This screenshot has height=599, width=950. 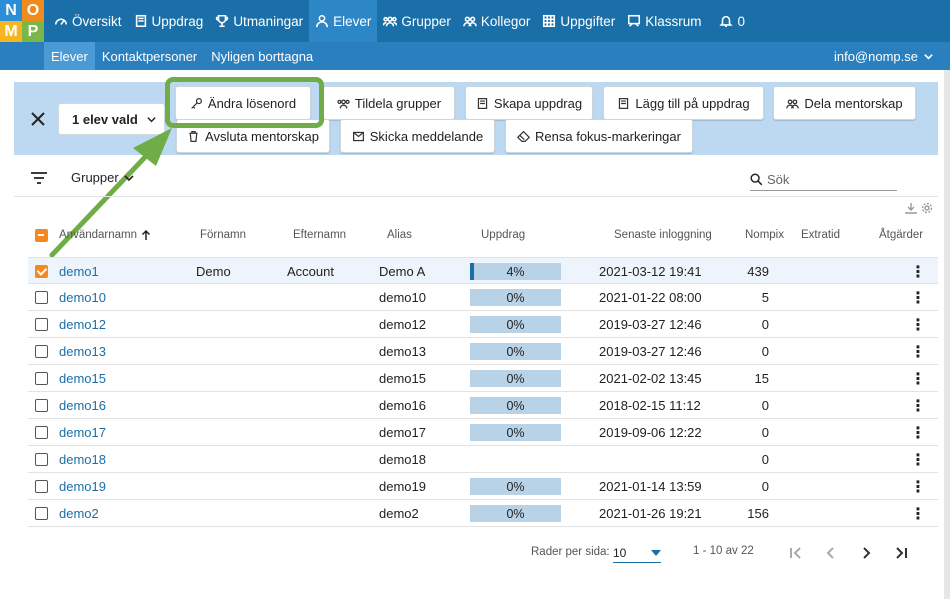 I want to click on close-selection-button, so click(x=39, y=120).